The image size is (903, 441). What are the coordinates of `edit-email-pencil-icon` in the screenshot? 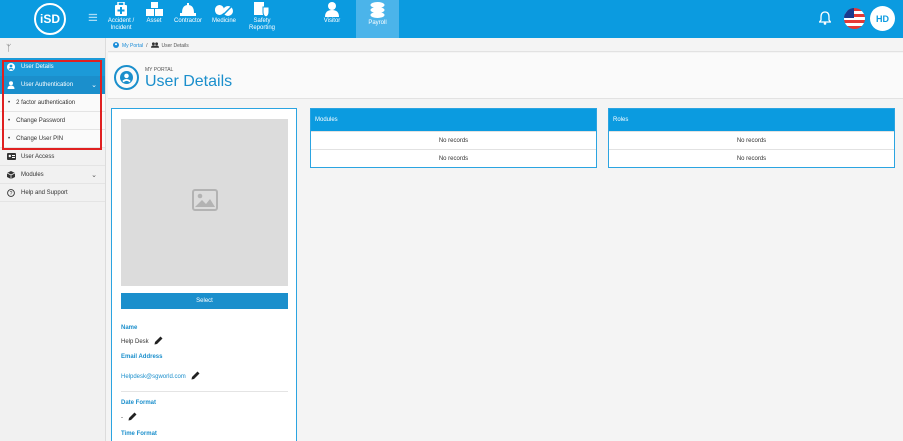 It's located at (193, 376).